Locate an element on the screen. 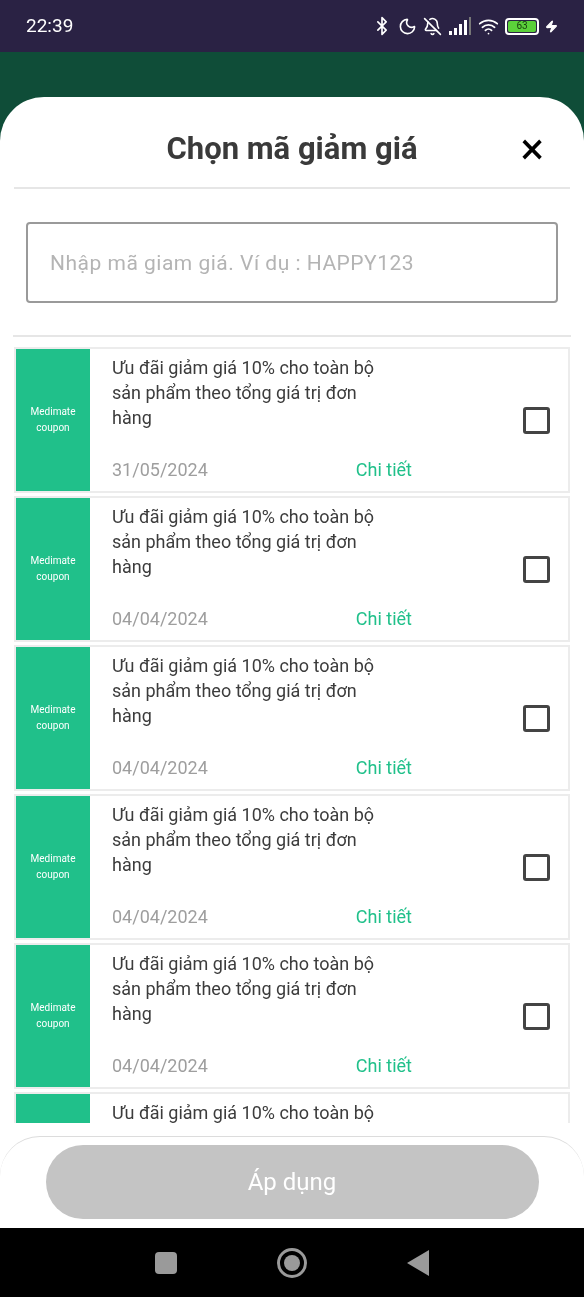  code-input-field: Nhập mã giam giá. Ví dụ : HAPPY123 is located at coordinates (292, 262).